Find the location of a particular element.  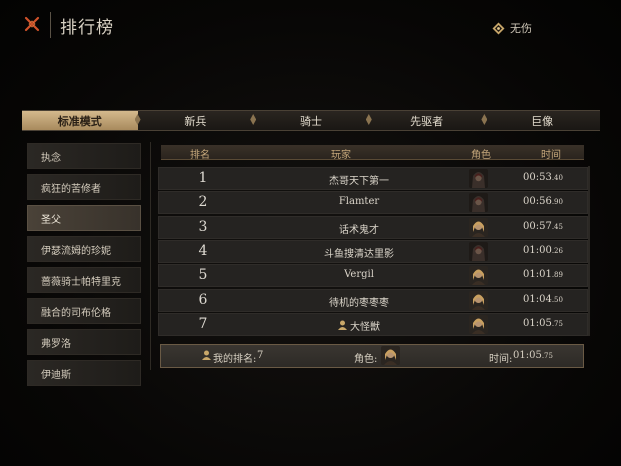

player-name-cell: Flamter is located at coordinates (359, 201).